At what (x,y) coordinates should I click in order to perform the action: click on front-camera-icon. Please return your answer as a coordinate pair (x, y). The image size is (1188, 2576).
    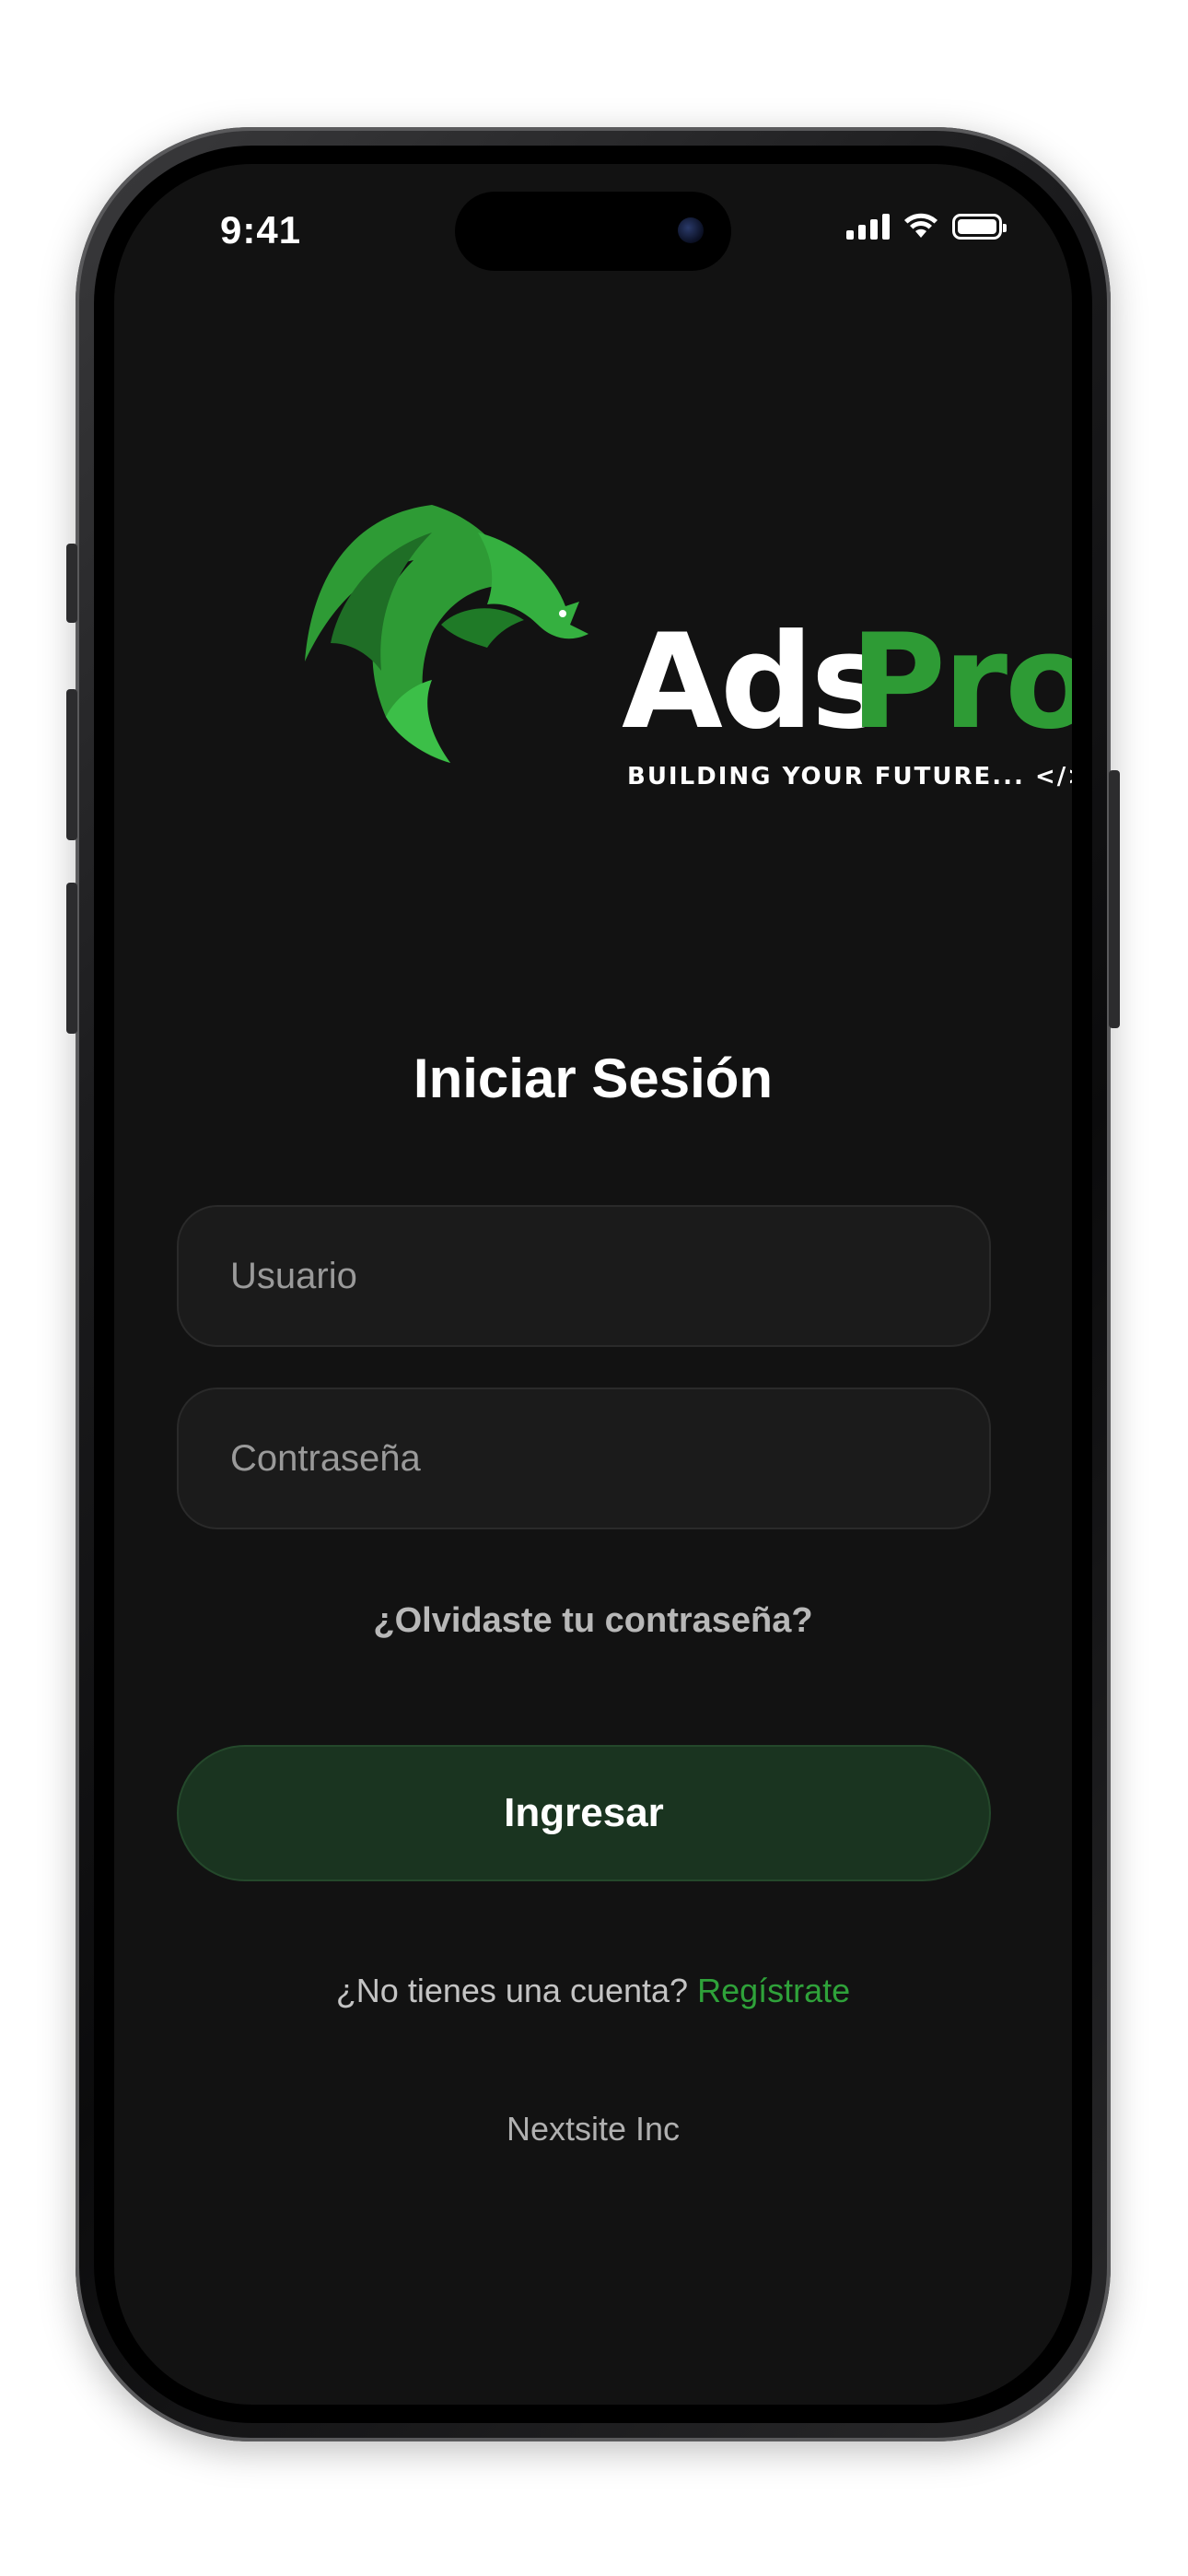
    Looking at the image, I should click on (691, 230).